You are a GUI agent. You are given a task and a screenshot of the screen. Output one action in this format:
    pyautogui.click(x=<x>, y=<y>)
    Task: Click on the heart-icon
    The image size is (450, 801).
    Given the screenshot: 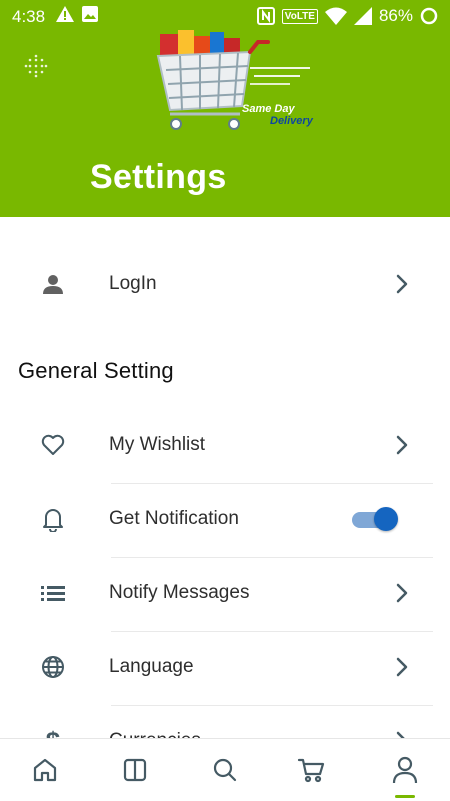 What is the action you would take?
    pyautogui.click(x=53, y=445)
    